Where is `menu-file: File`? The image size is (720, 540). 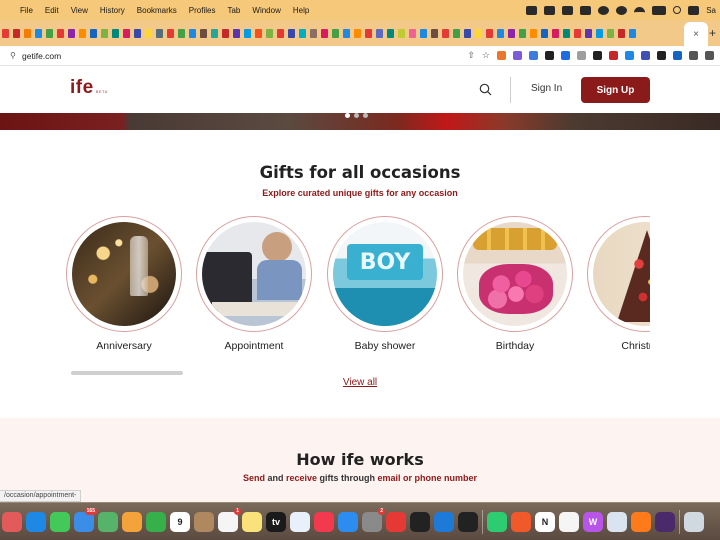 menu-file: File is located at coordinates (26, 10).